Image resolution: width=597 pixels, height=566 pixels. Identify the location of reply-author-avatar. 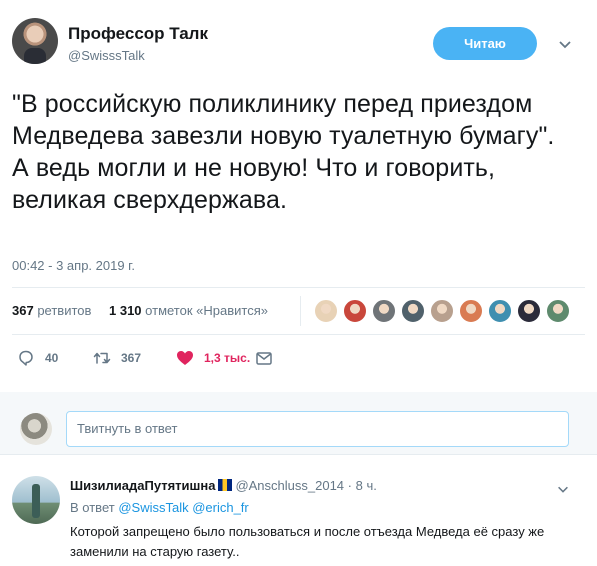
(36, 500).